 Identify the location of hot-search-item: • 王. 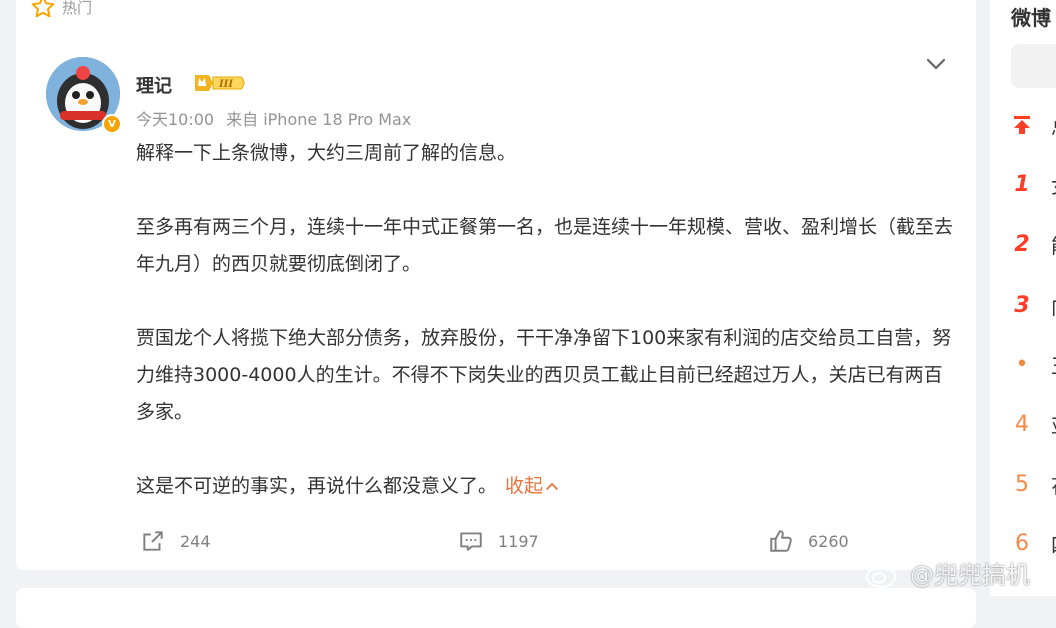
(1033, 364).